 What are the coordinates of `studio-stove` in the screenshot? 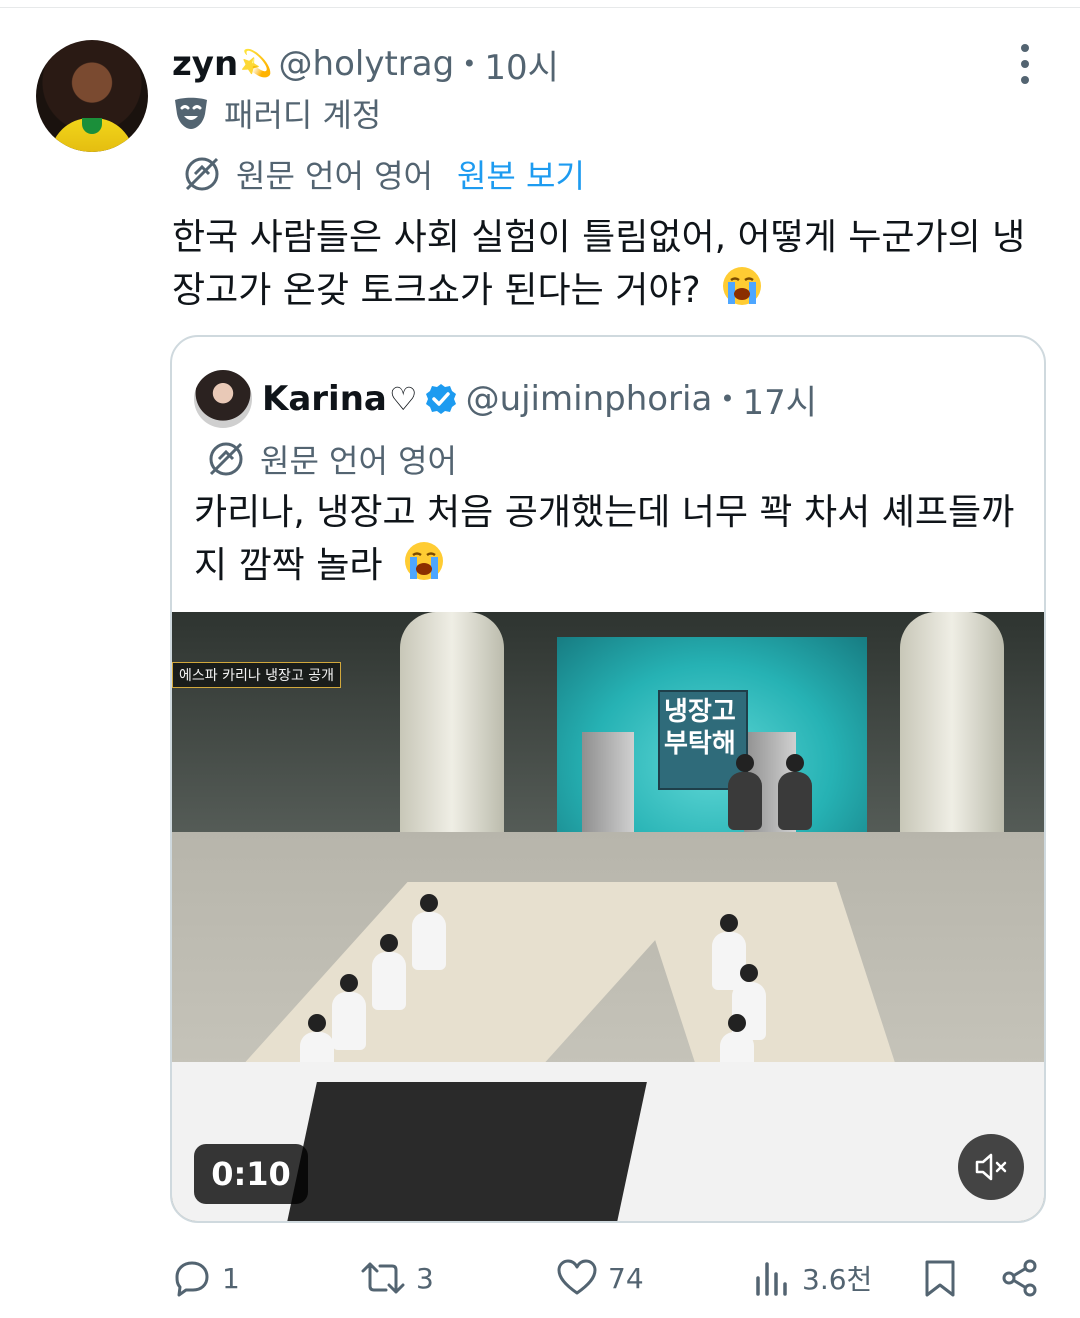 It's located at (467, 1151).